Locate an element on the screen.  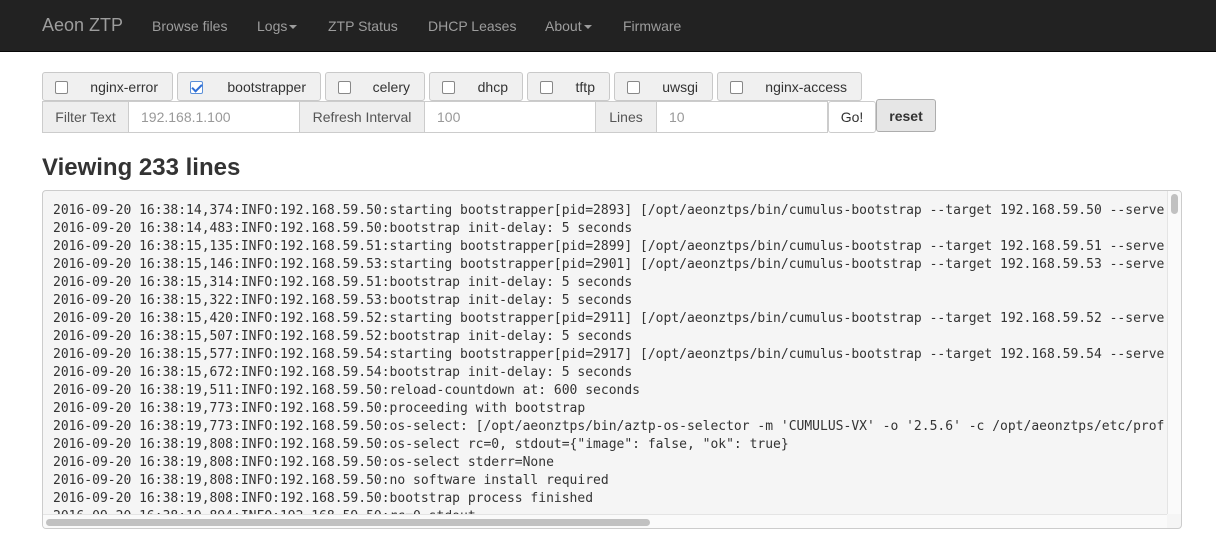
checkbox-checked is located at coordinates (196, 87).